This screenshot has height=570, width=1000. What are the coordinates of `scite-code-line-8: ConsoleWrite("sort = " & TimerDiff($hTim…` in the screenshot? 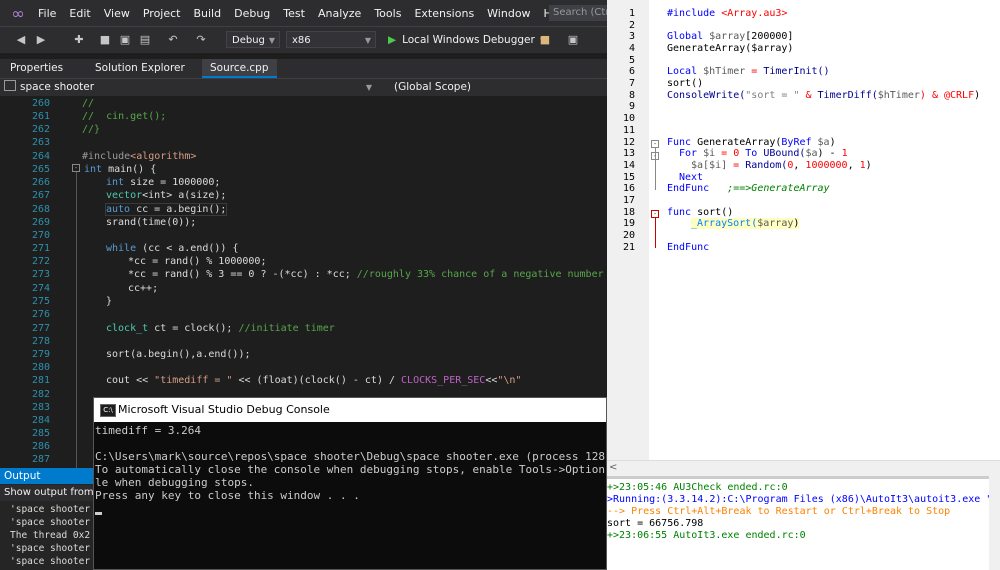 It's located at (823, 95).